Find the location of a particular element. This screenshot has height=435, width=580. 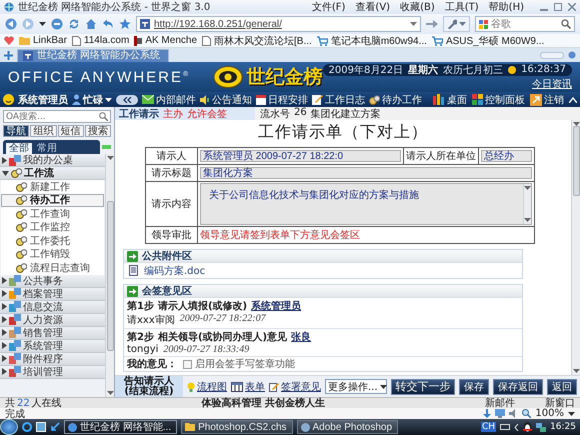

user-link: 张良 is located at coordinates (301, 337).